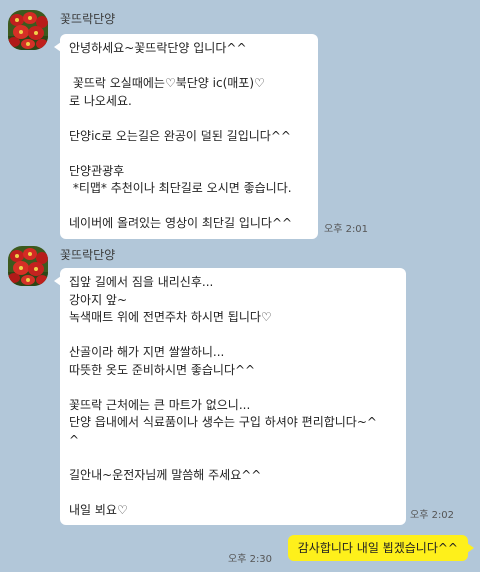 The width and height of the screenshot is (480, 572). Describe the element at coordinates (167, 83) in the screenshot. I see `message-line: 꽃뜨락 오실때에는♡북단양 ic(매포)♡` at that location.